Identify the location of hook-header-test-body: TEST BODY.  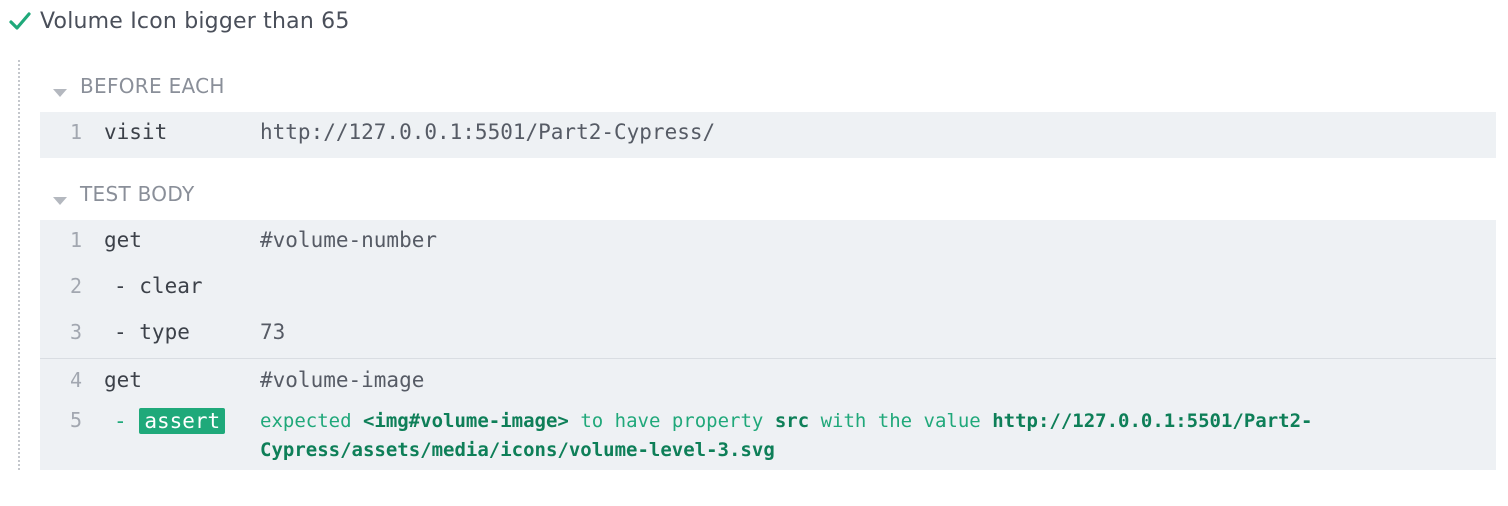
(123, 194).